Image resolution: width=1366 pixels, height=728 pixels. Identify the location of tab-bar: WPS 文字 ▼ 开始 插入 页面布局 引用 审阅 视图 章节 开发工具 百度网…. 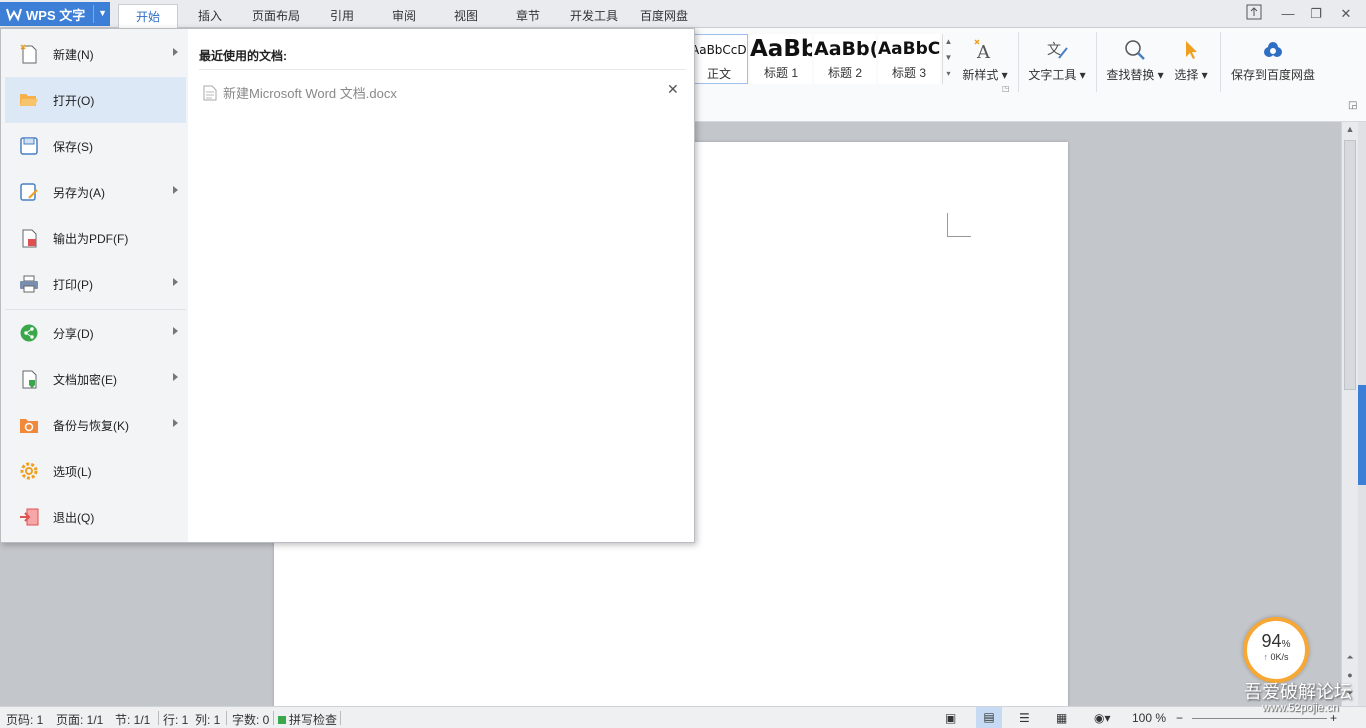
(683, 14).